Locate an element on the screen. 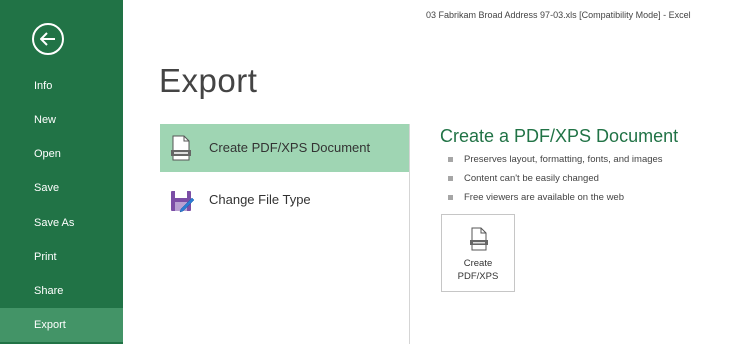  nav-save: Save is located at coordinates (61, 188).